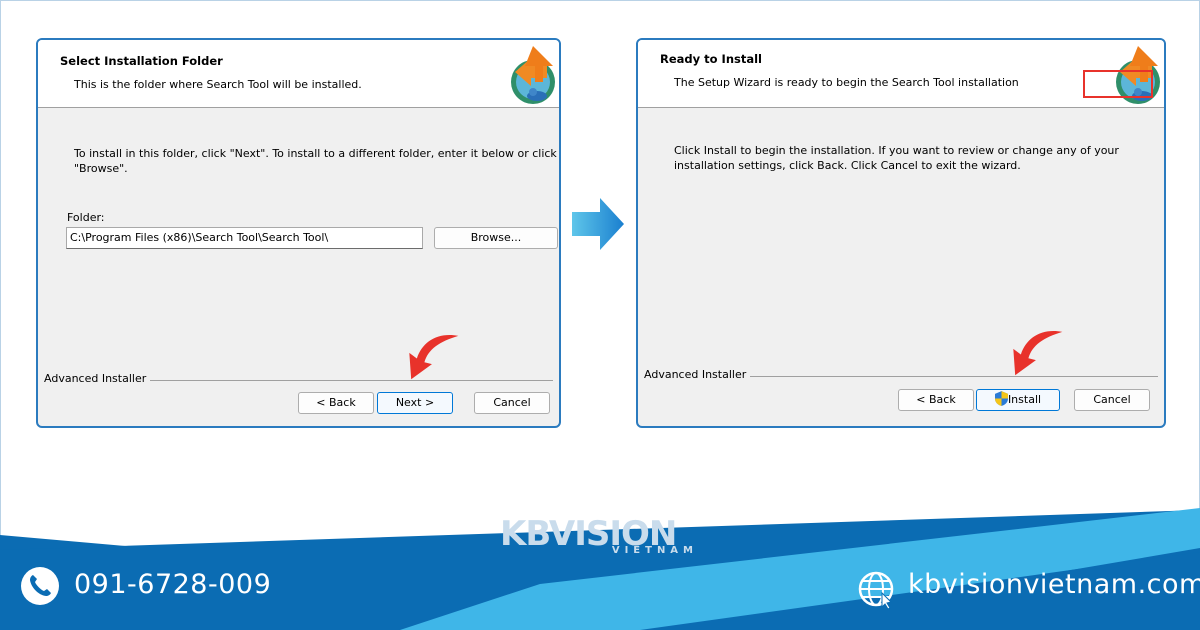 The width and height of the screenshot is (1200, 630). Describe the element at coordinates (1024, 399) in the screenshot. I see `install-button-label: Install` at that location.